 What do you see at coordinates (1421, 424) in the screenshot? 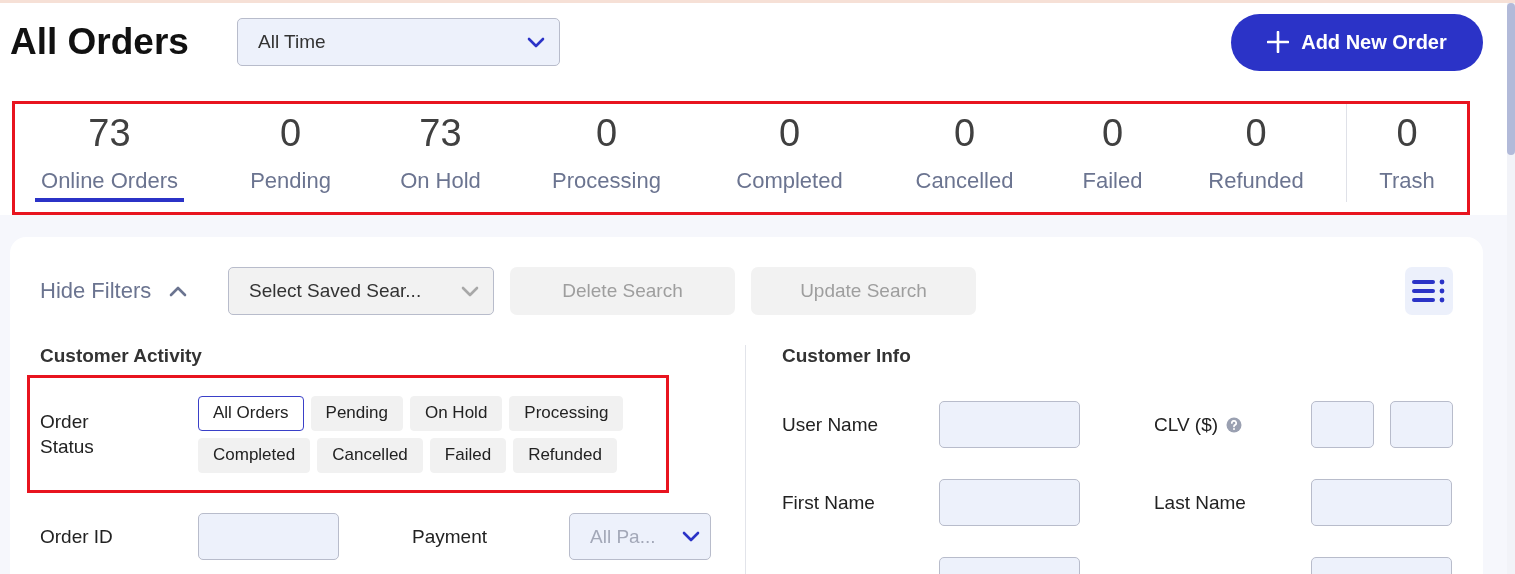
I see `max-field` at bounding box center [1421, 424].